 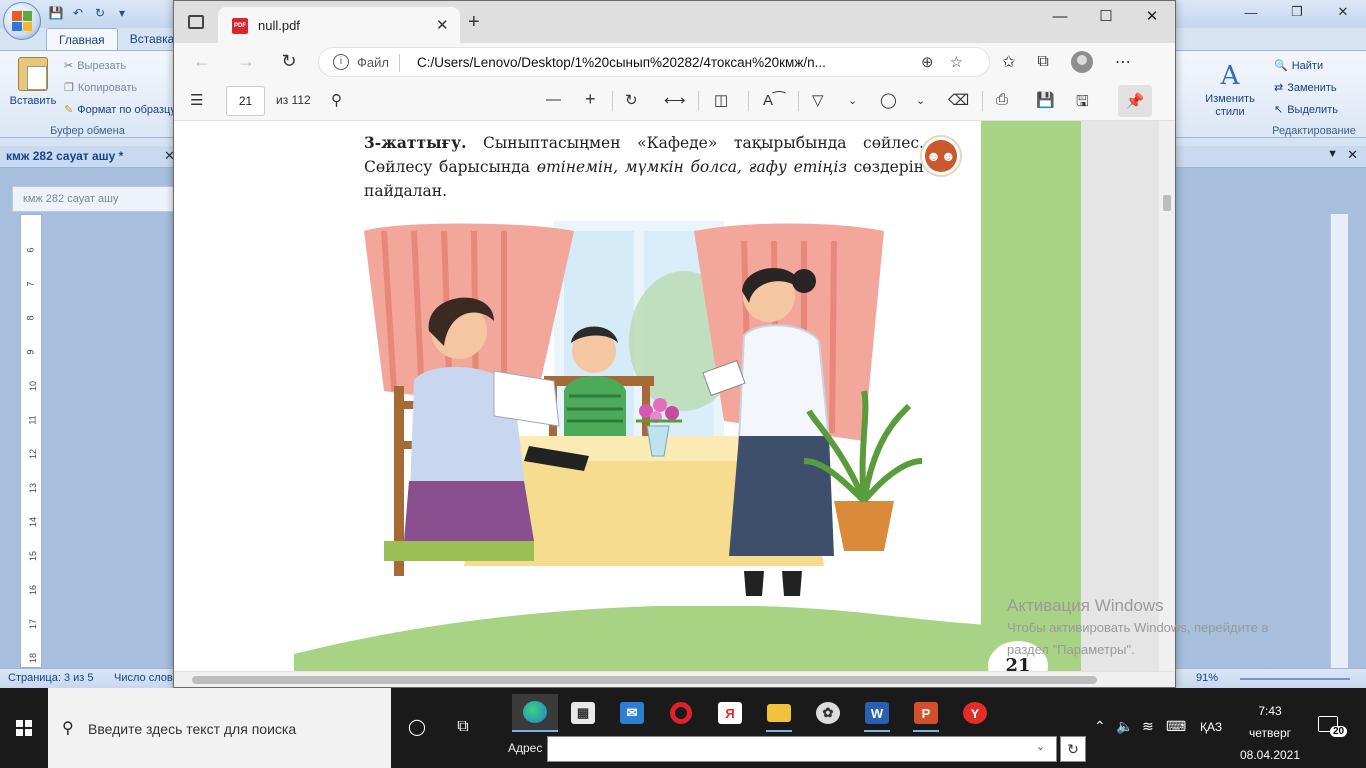 What do you see at coordinates (245, 101) in the screenshot?
I see `page-number-input: 21` at bounding box center [245, 101].